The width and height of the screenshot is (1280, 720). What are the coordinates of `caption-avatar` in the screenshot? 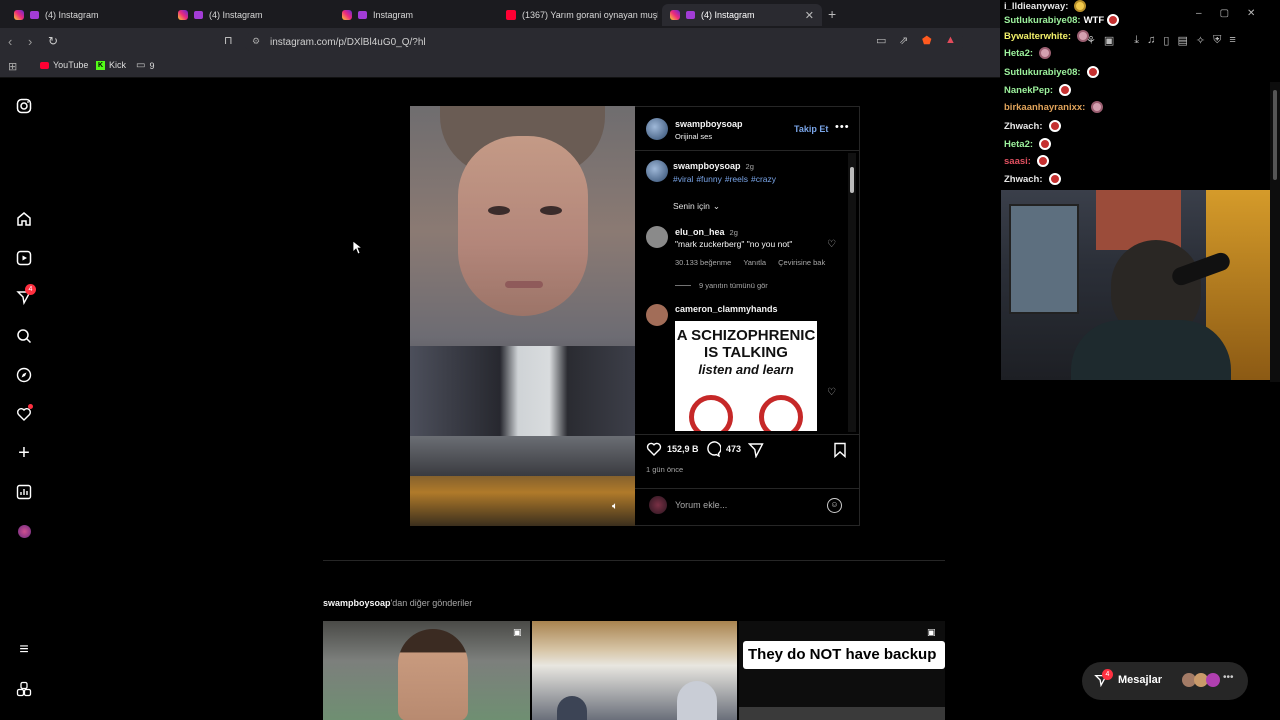 It's located at (657, 171).